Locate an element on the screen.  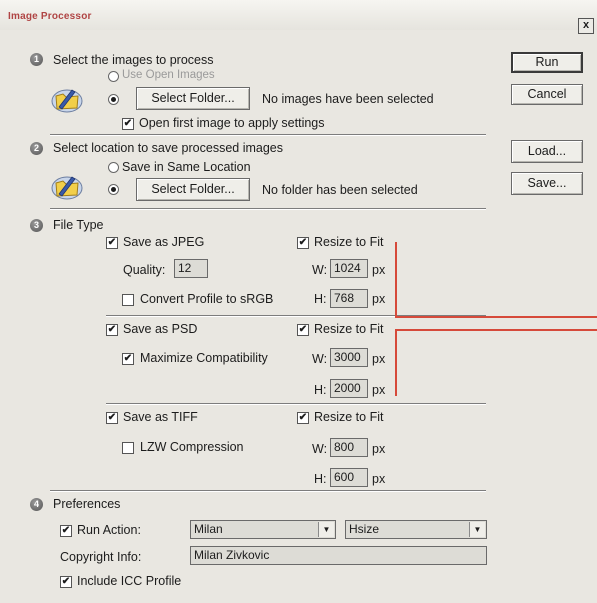
step-1-badge: 1 is located at coordinates (36, 59).